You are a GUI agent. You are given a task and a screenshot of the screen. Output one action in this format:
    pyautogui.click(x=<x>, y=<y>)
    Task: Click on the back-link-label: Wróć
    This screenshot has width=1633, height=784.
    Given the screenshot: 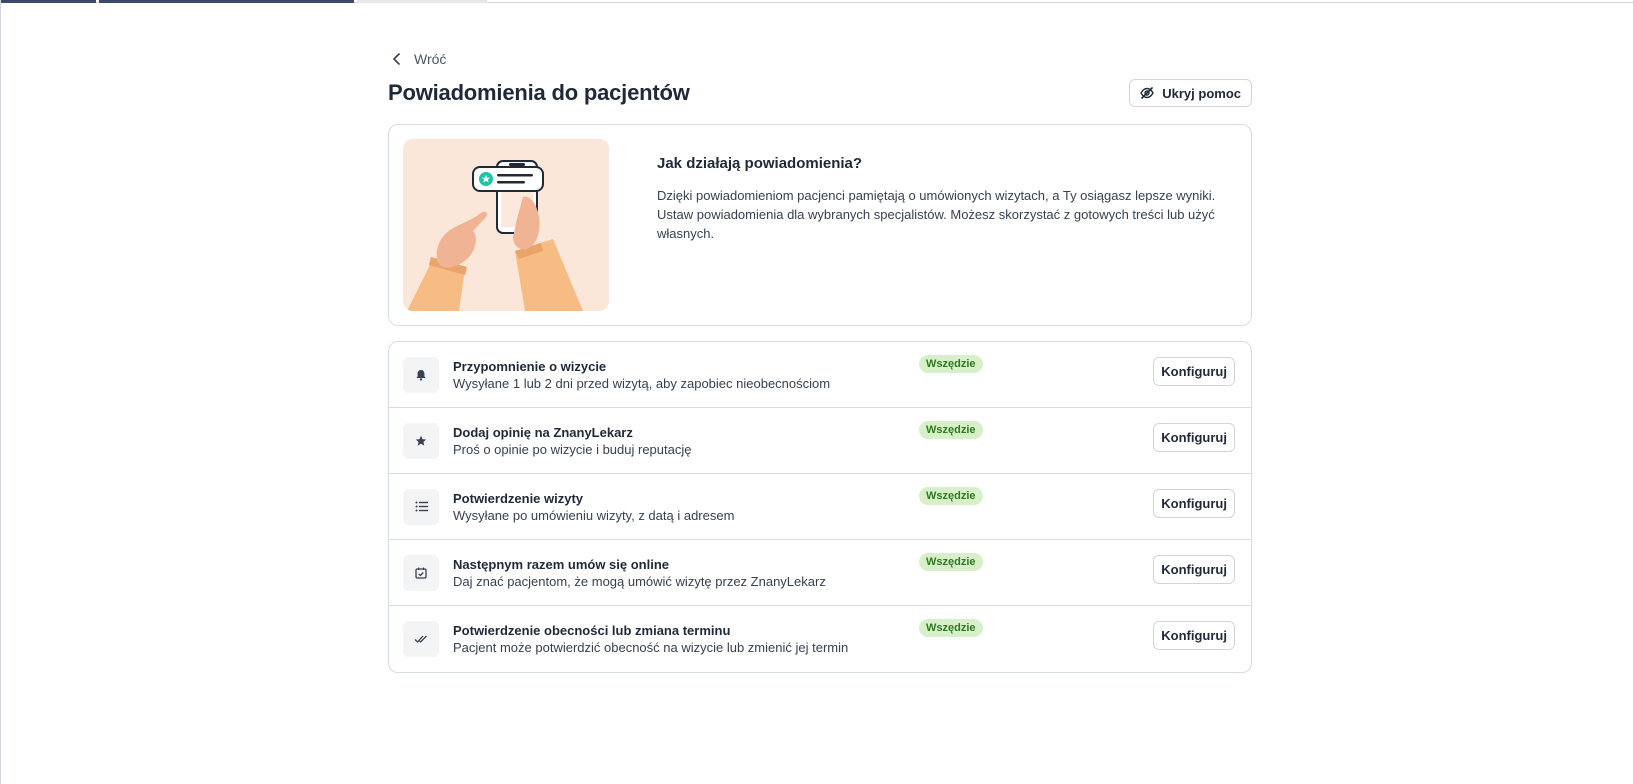 What is the action you would take?
    pyautogui.click(x=430, y=59)
    